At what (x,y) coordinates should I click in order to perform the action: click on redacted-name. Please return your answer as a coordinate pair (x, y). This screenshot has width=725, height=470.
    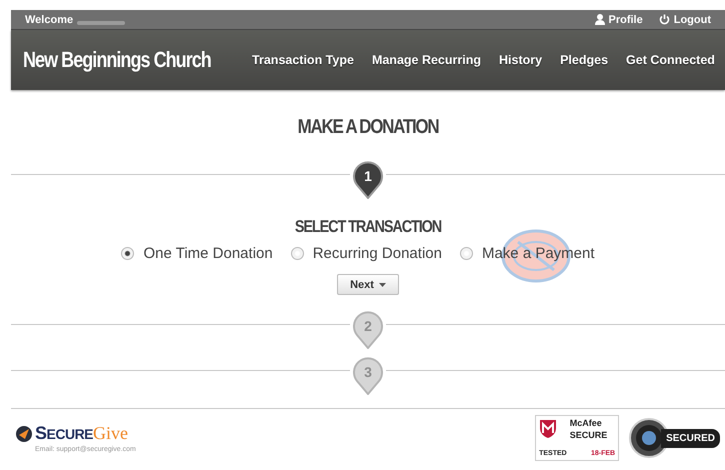
    Looking at the image, I should click on (101, 22).